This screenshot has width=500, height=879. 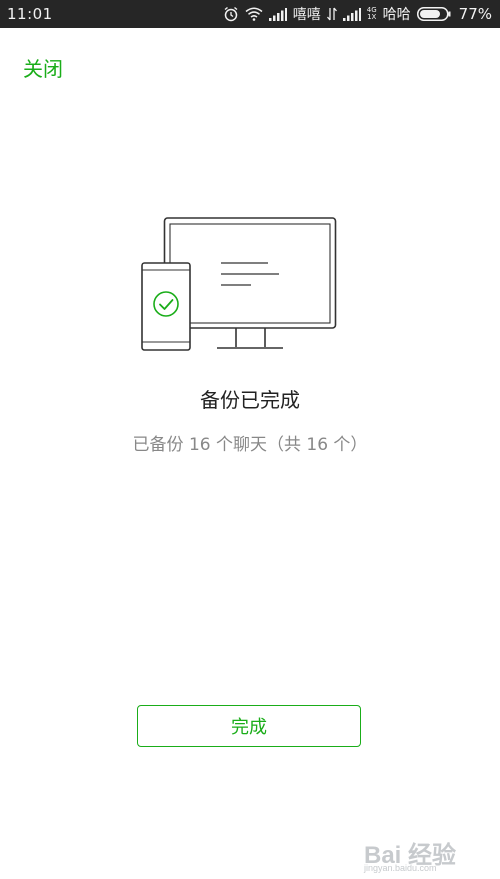 What do you see at coordinates (254, 14) in the screenshot?
I see `wifi-icon` at bounding box center [254, 14].